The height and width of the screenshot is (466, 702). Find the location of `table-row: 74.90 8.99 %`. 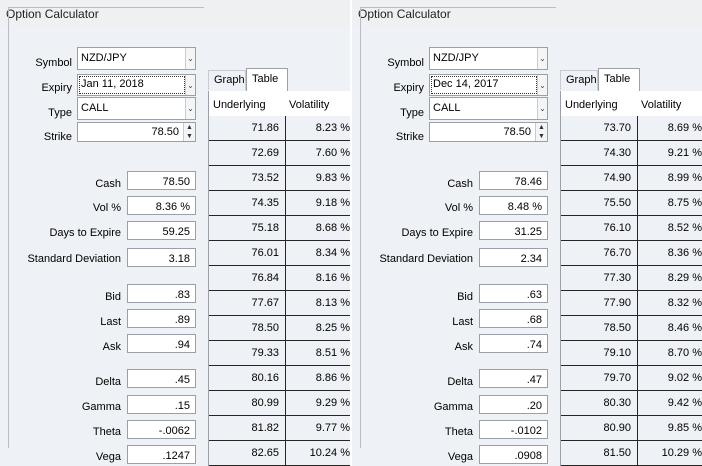

table-row: 74.90 8.99 % is located at coordinates (631, 178).